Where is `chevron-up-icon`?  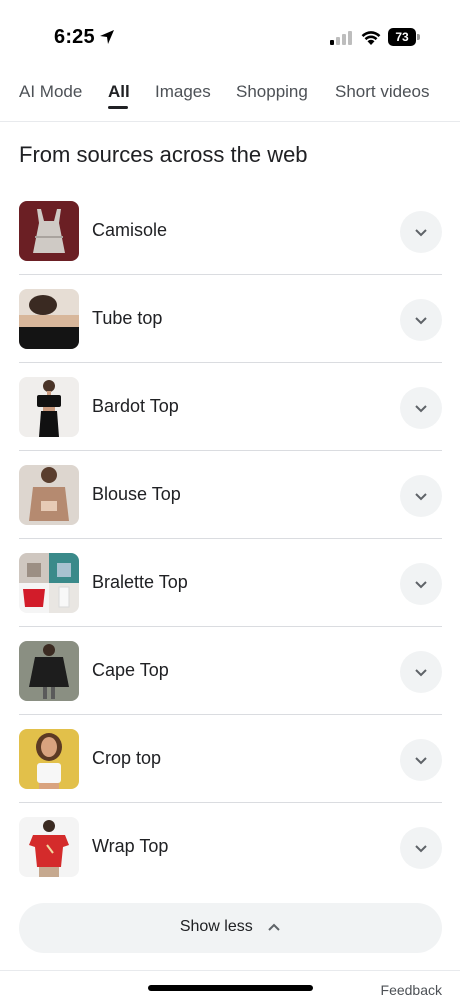
chevron-up-icon is located at coordinates (274, 927).